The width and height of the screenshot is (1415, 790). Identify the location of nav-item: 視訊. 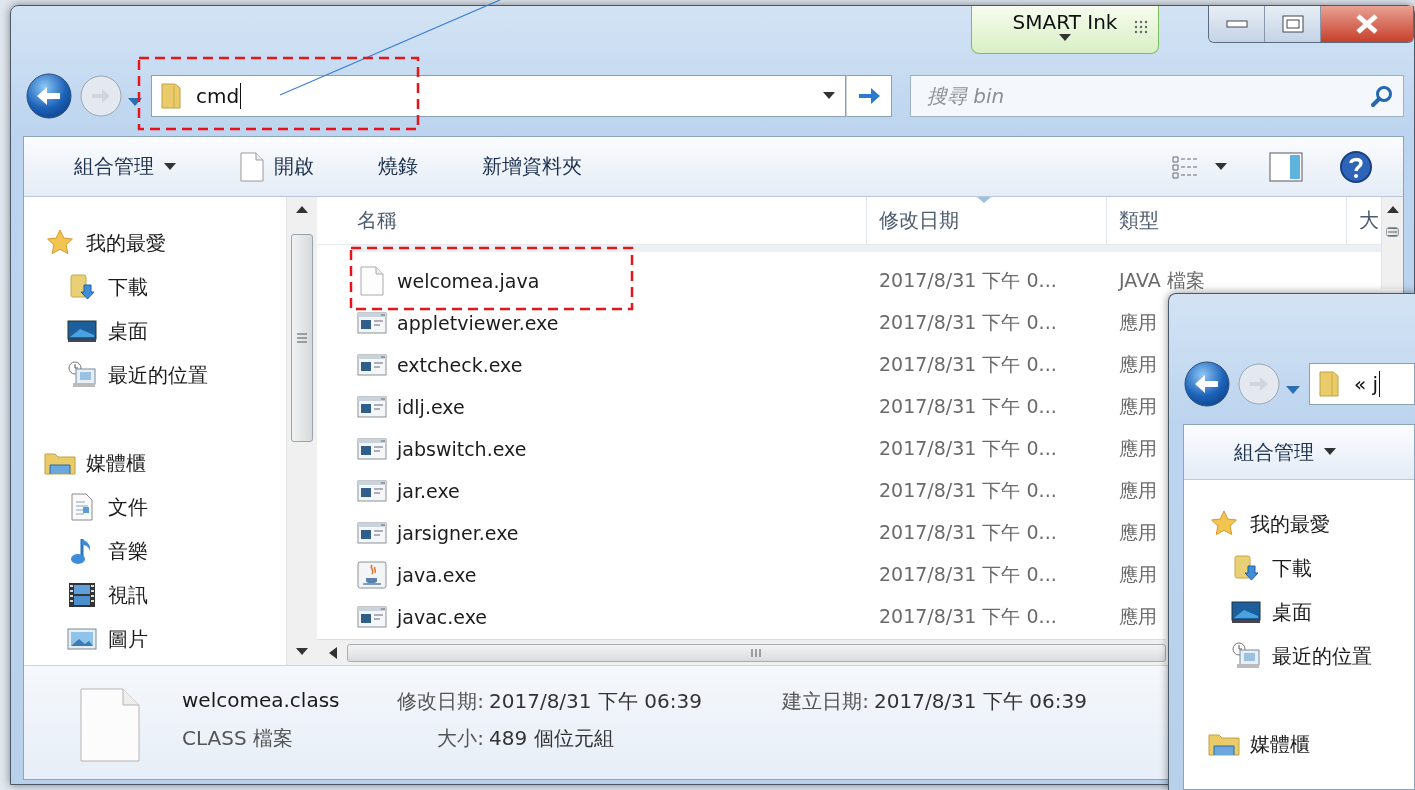
(165, 595).